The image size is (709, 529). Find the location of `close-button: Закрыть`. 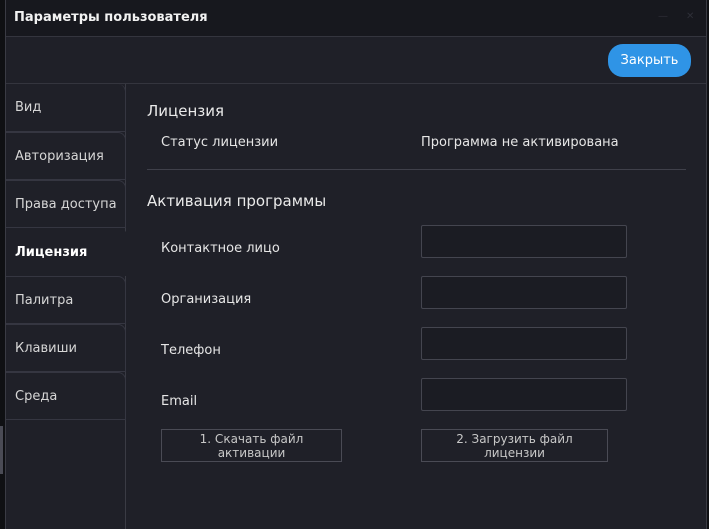

close-button: Закрыть is located at coordinates (649, 60).